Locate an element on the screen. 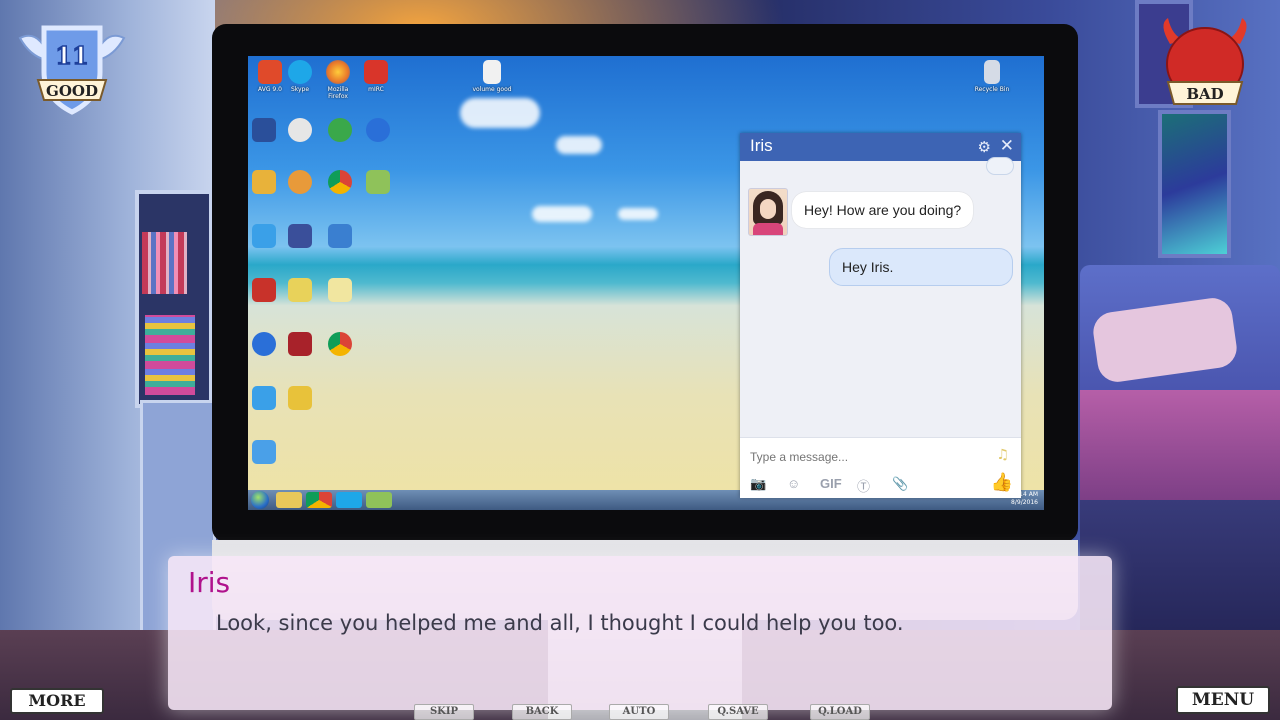  attach-icon: 📎 is located at coordinates (900, 484).